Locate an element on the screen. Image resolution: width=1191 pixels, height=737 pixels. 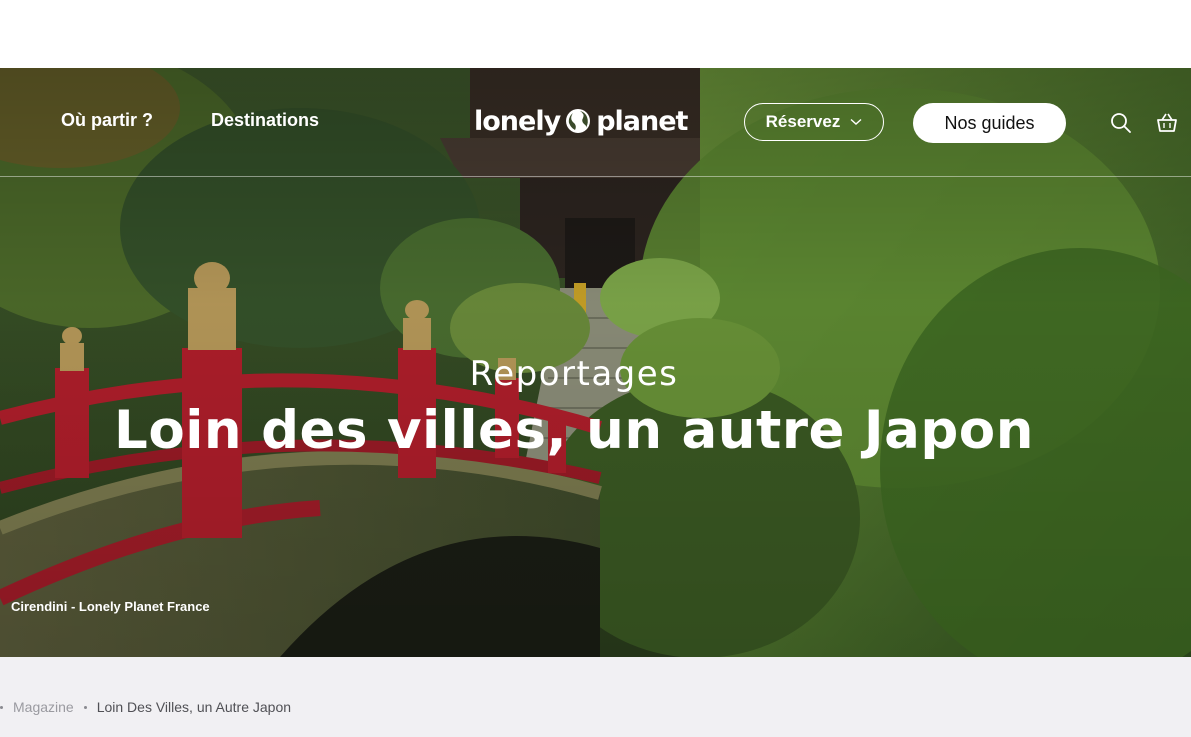
photo-credit: Cirendini - Lonely Planet France is located at coordinates (110, 606).